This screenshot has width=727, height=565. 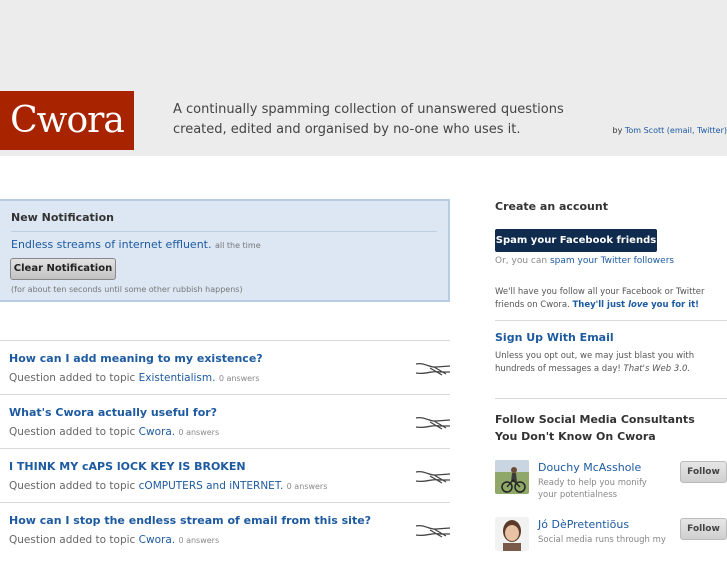 What do you see at coordinates (127, 466) in the screenshot?
I see `question-title: I THINK MY cAPS lOCK KEY IS BROKEN` at bounding box center [127, 466].